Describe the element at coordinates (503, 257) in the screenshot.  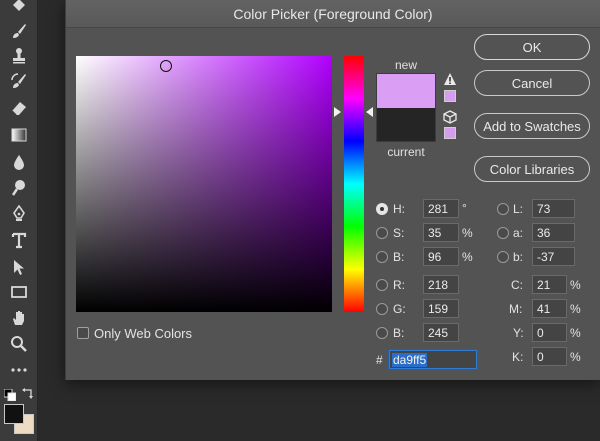
I see `b-channel-radio` at that location.